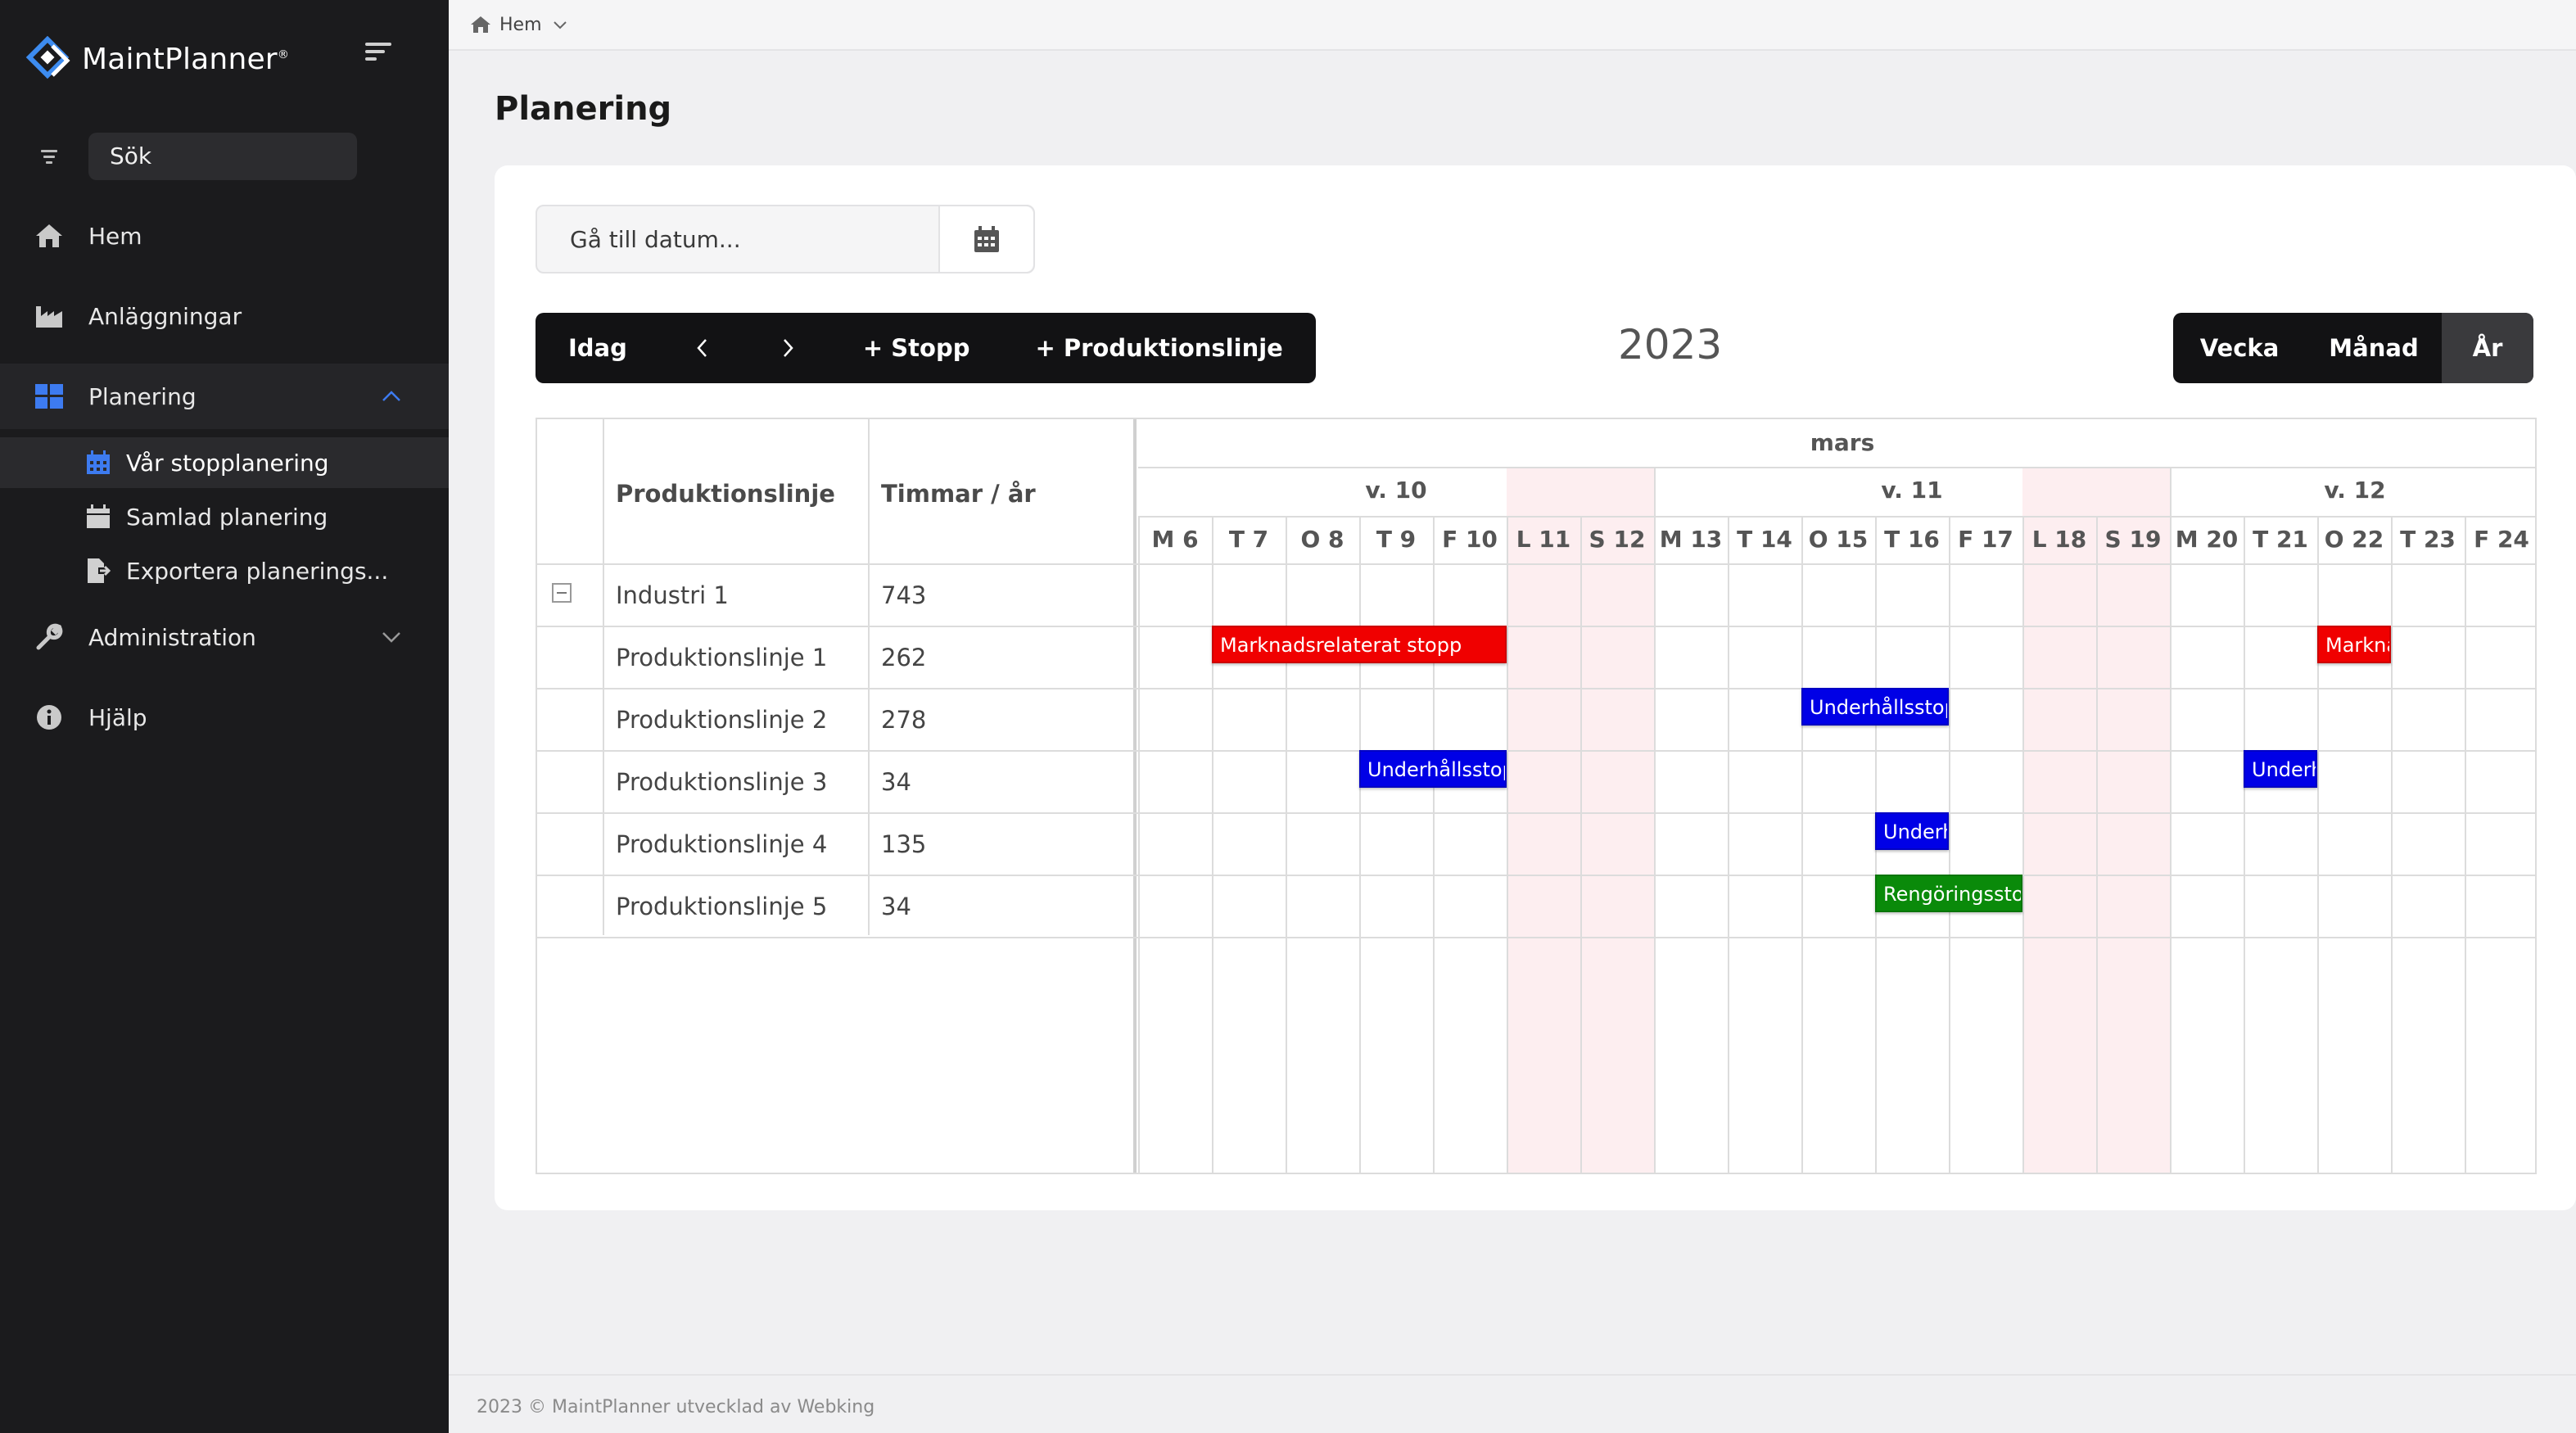 The image size is (2576, 1433). What do you see at coordinates (99, 570) in the screenshot?
I see `export-icon` at bounding box center [99, 570].